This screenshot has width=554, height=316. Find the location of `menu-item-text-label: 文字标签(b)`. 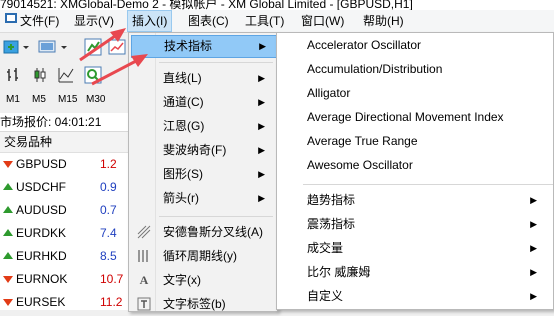

menu-item-text-label: 文字标签(b) is located at coordinates (203, 304).